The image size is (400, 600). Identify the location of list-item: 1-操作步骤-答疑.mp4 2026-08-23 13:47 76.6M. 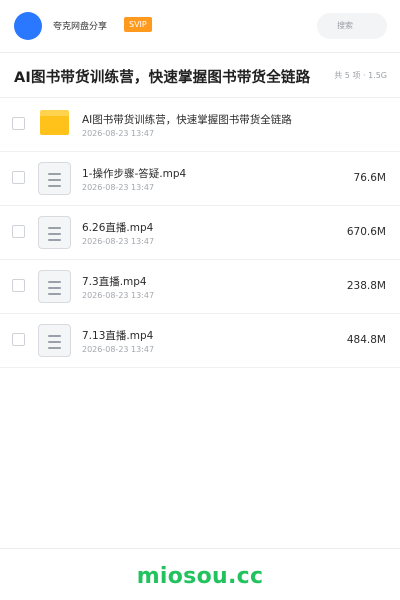
(200, 179).